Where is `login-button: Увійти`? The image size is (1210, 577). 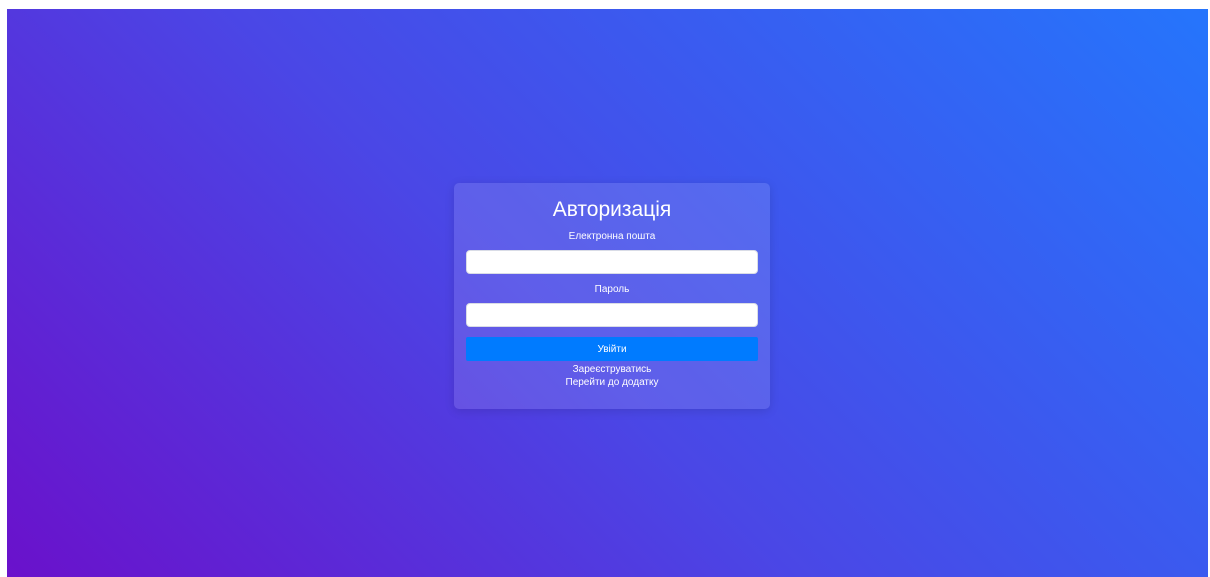
login-button: Увійти is located at coordinates (612, 349).